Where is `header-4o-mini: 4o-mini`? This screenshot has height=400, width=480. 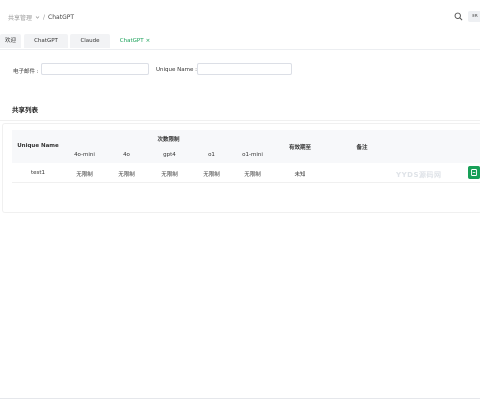 header-4o-mini: 4o-mini is located at coordinates (84, 155).